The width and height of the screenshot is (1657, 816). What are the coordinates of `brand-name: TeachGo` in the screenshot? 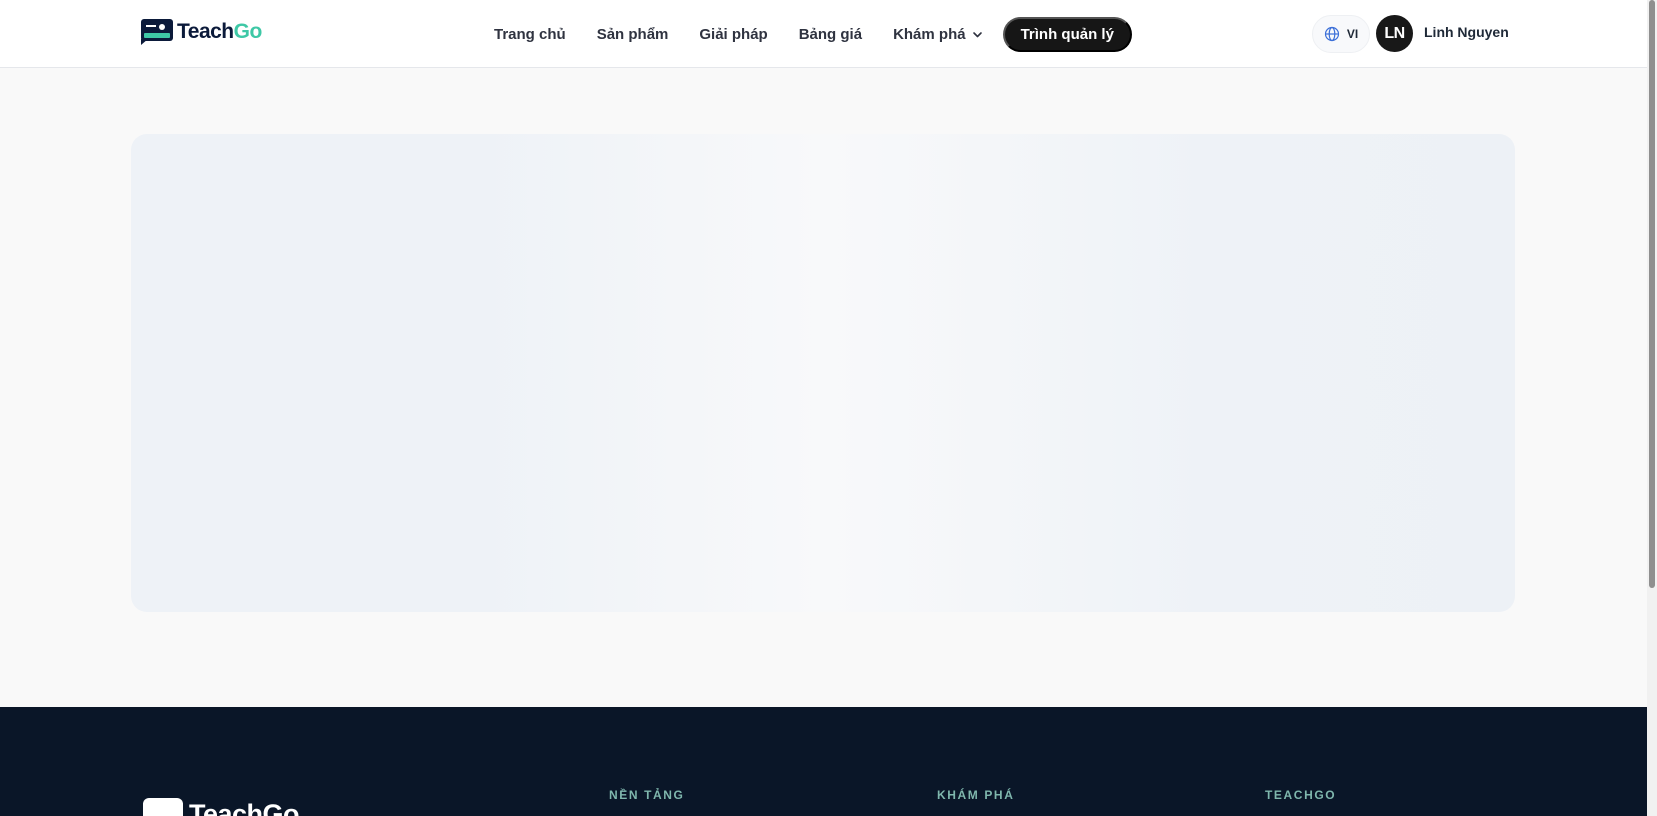 It's located at (219, 32).